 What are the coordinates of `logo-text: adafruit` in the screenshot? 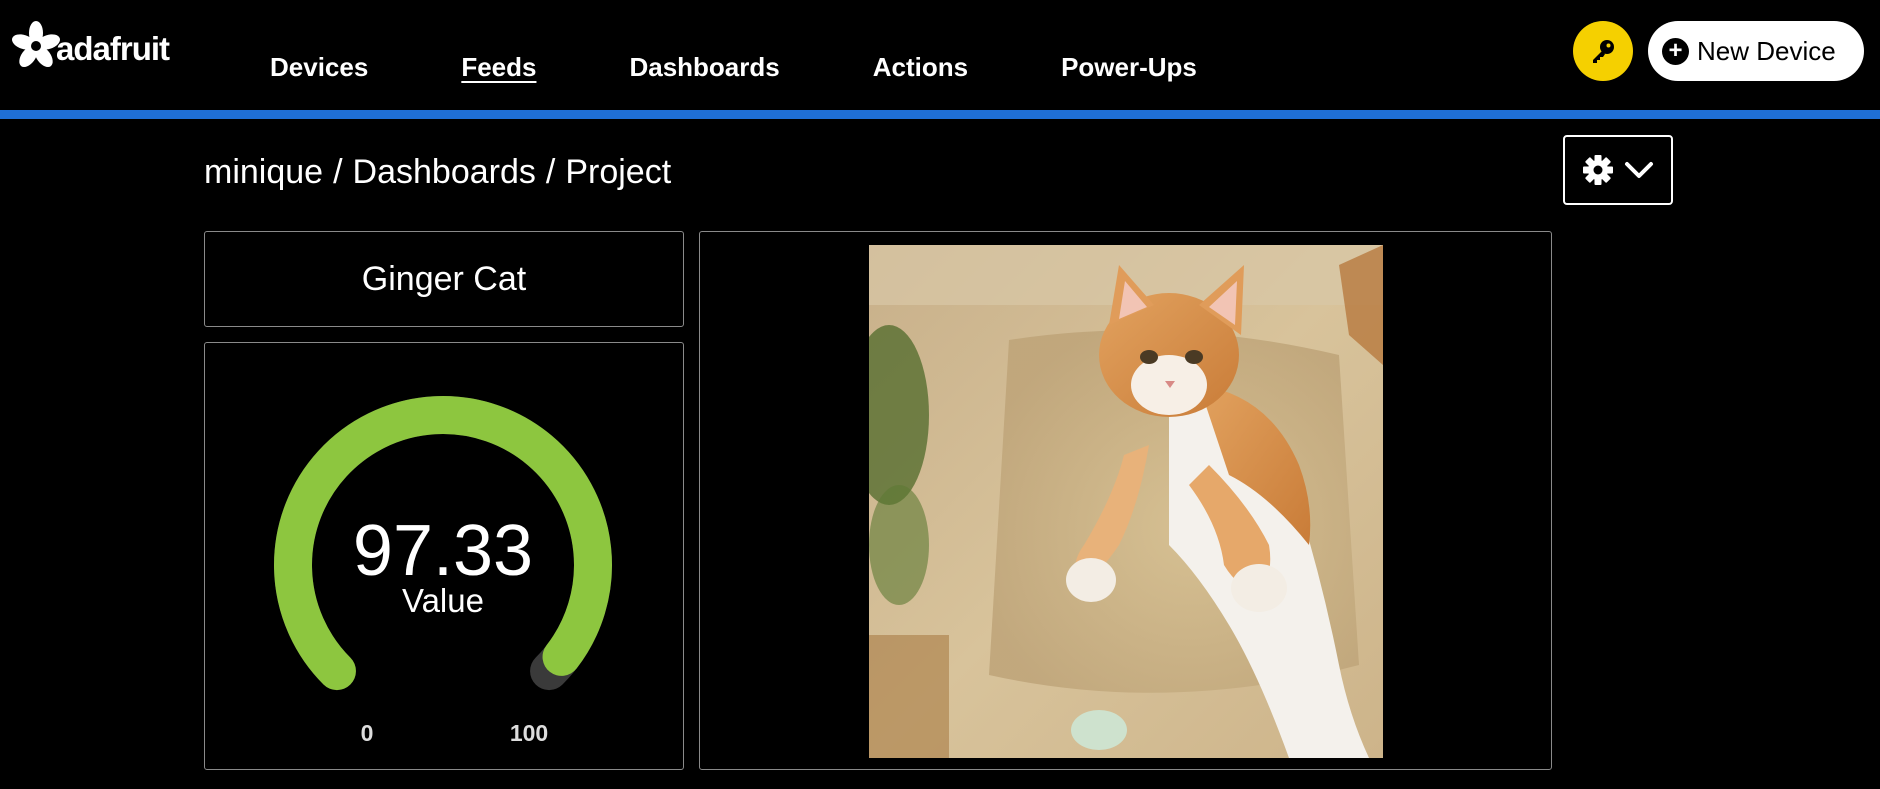 It's located at (113, 48).